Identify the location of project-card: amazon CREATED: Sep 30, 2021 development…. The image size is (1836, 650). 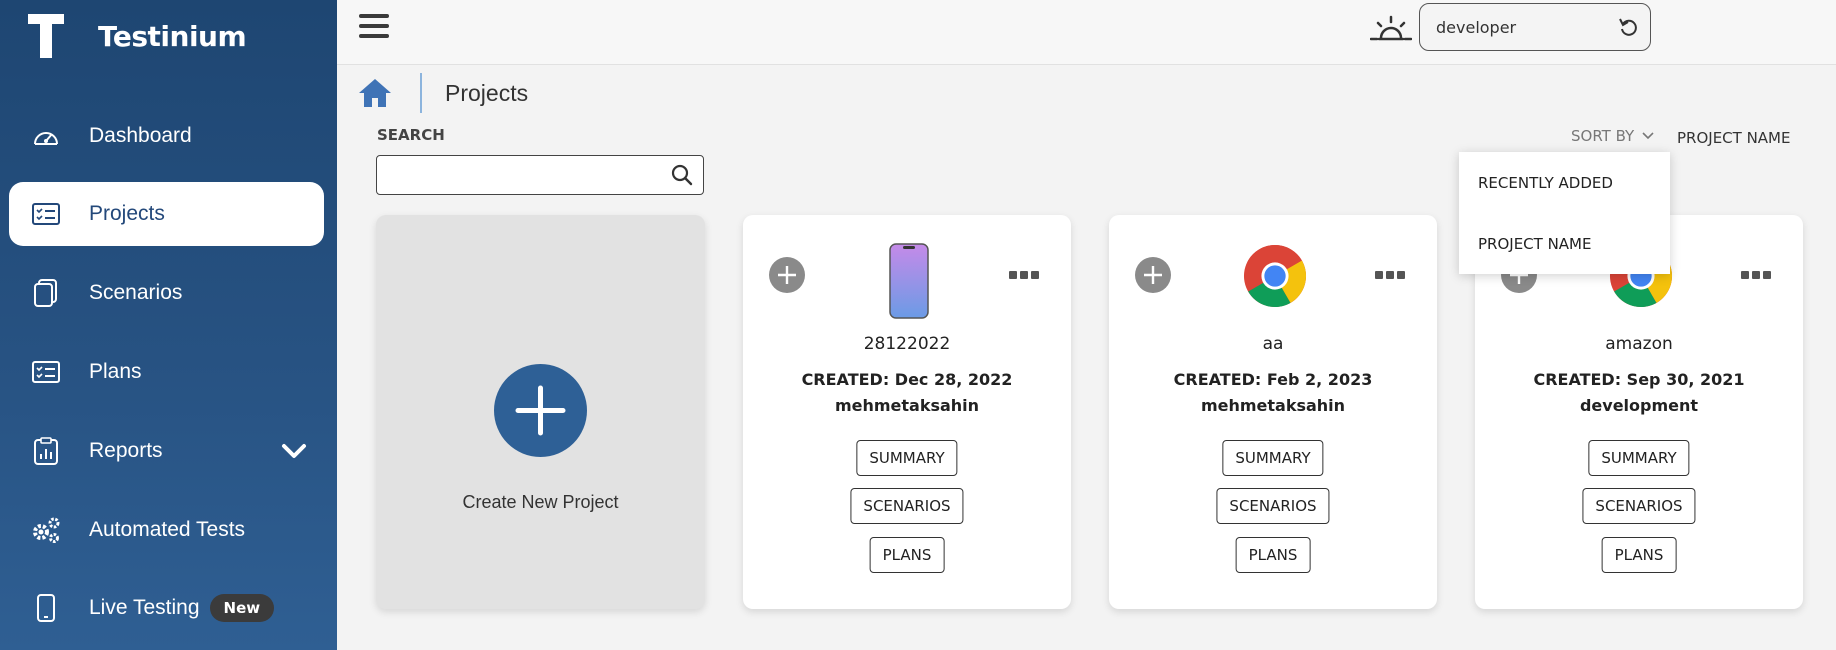
(1639, 412).